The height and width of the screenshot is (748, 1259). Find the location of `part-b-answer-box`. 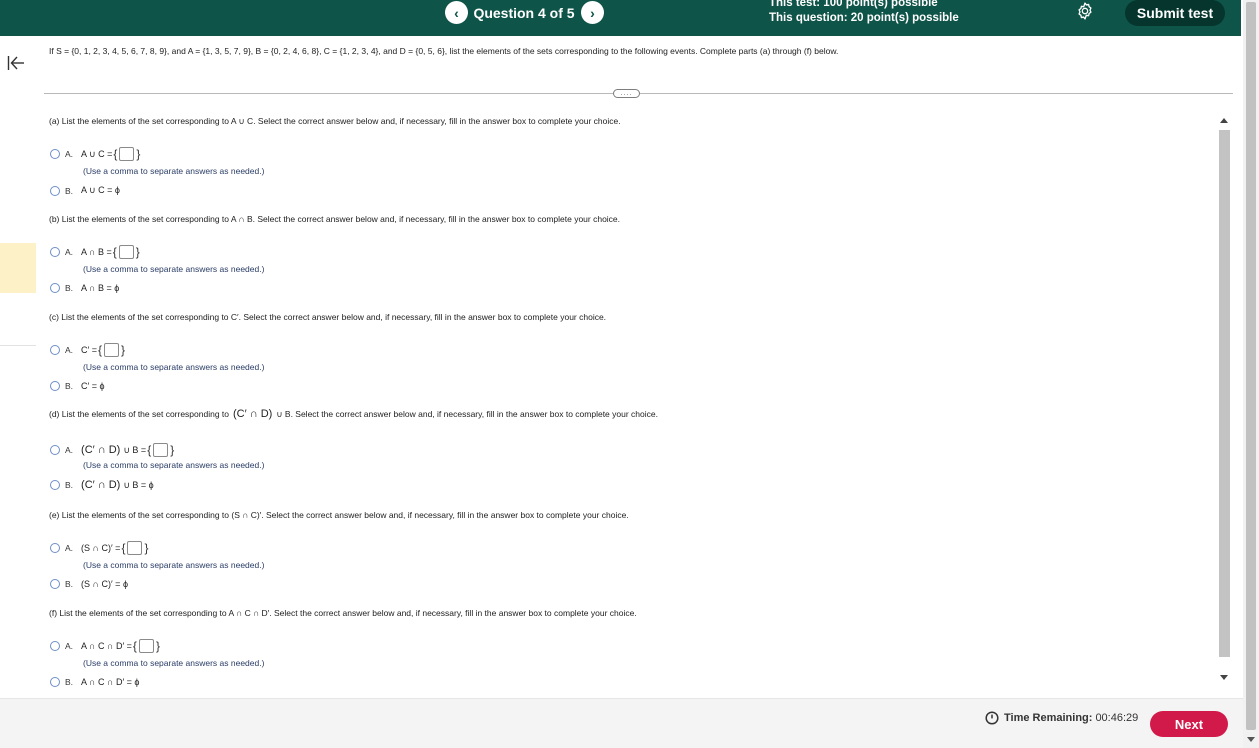

part-b-answer-box is located at coordinates (126, 252).